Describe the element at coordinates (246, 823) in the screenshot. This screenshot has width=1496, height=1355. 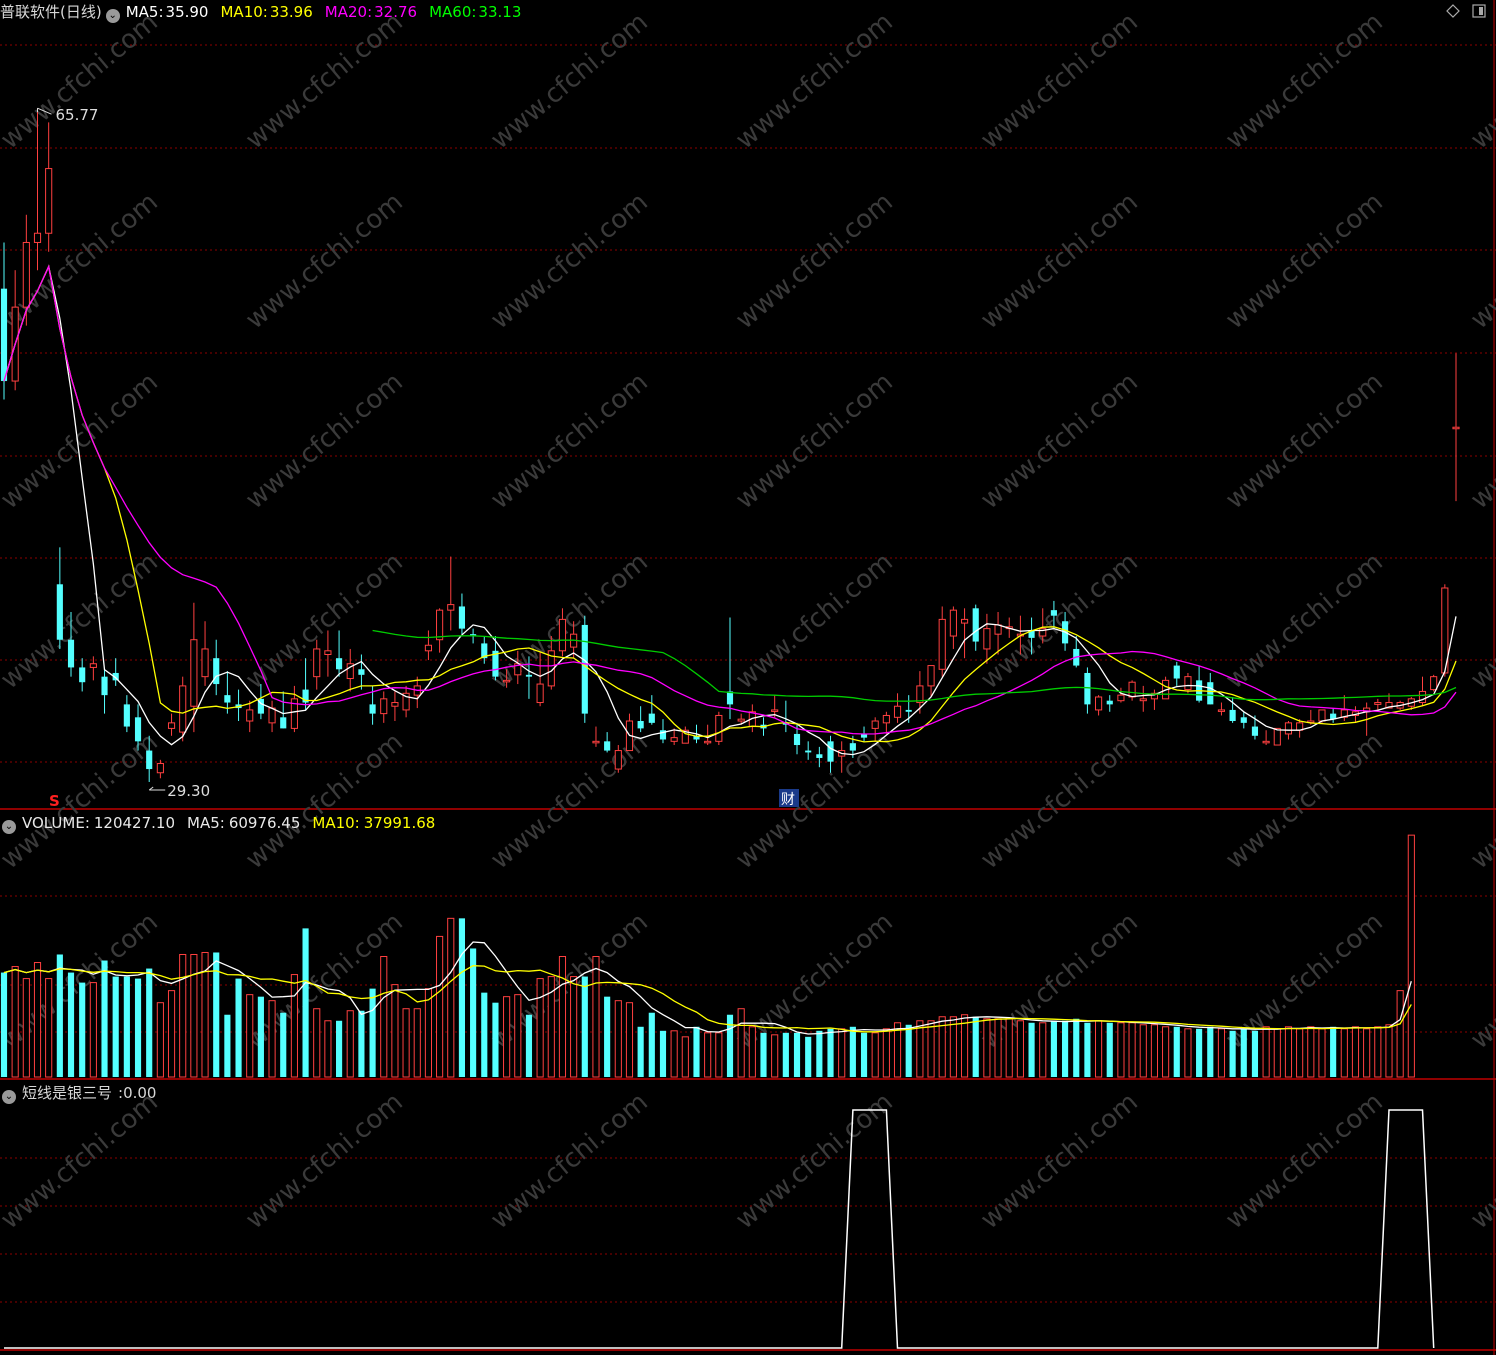
I see `volume-ma5-indicator: MA5: 60976.45` at that location.